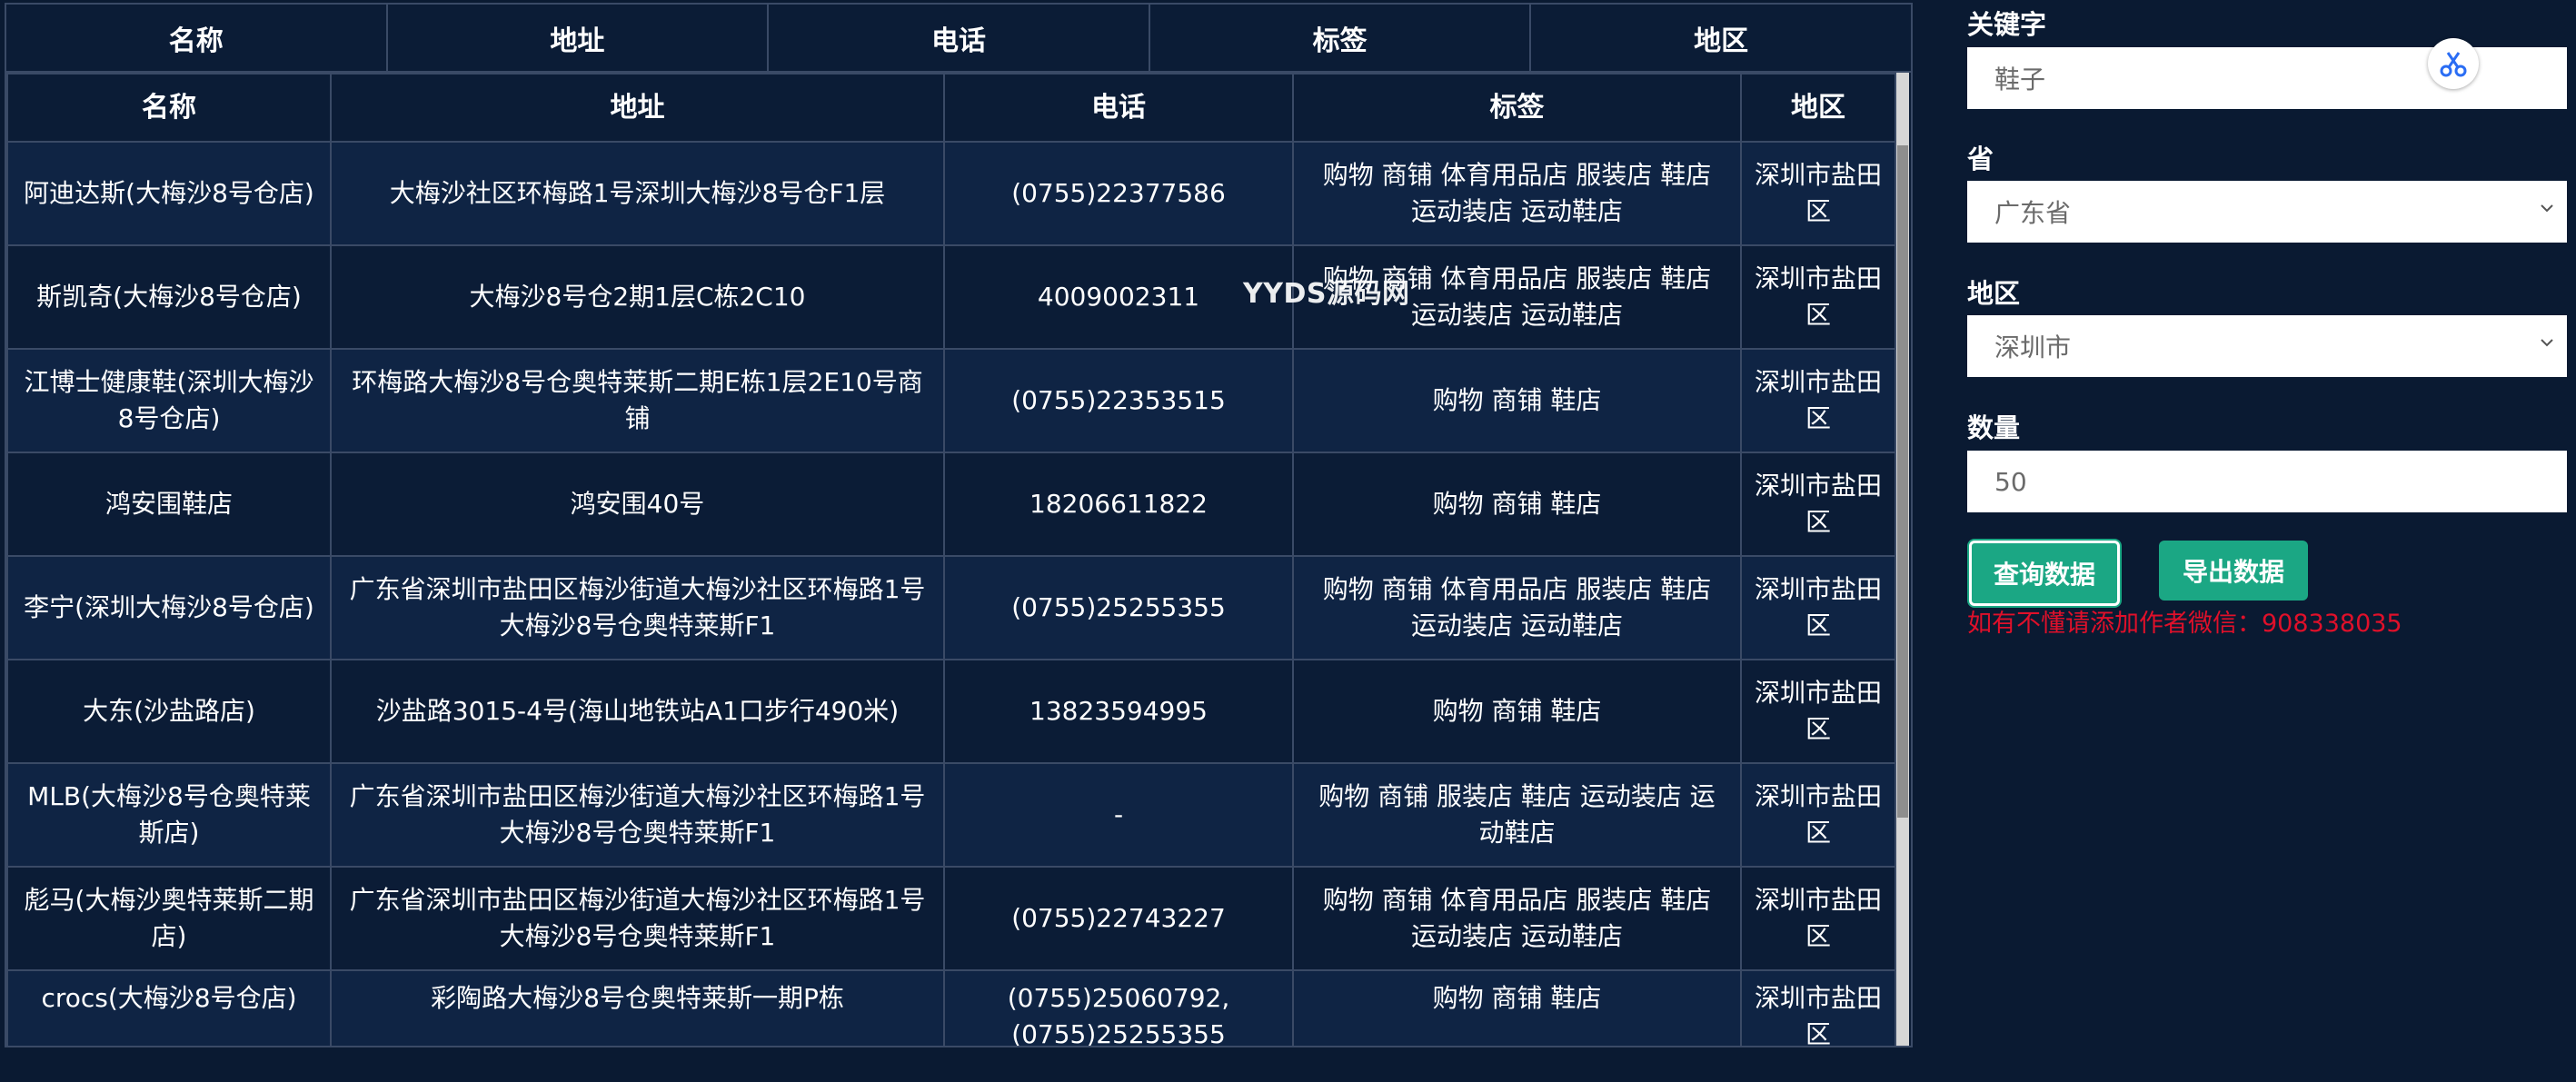 Image resolution: width=2576 pixels, height=1082 pixels. Describe the element at coordinates (2007, 24) in the screenshot. I see `keyword-label: 关键字` at that location.